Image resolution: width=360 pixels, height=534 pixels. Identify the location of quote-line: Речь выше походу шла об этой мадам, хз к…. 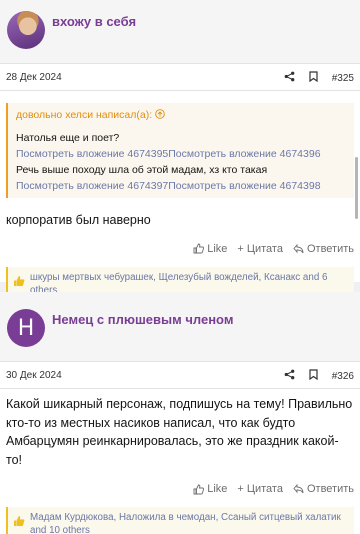
(142, 170).